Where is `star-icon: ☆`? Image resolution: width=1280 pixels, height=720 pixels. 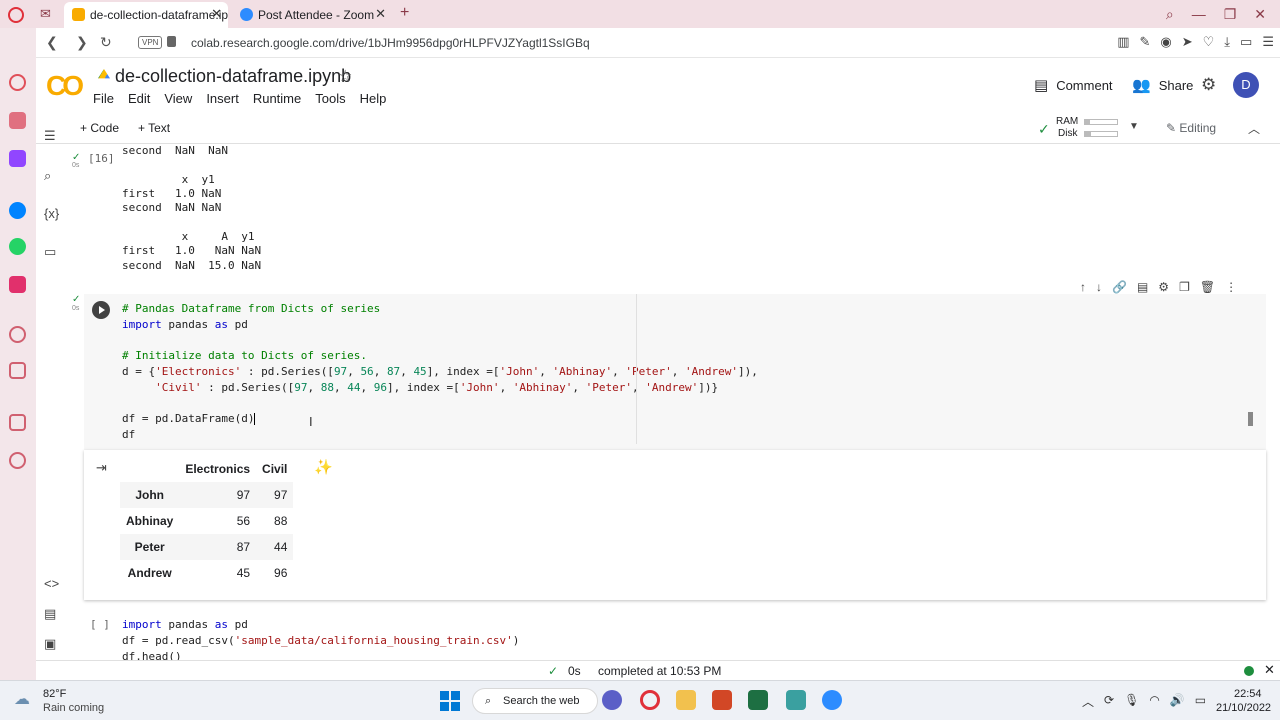 star-icon: ☆ is located at coordinates (345, 76).